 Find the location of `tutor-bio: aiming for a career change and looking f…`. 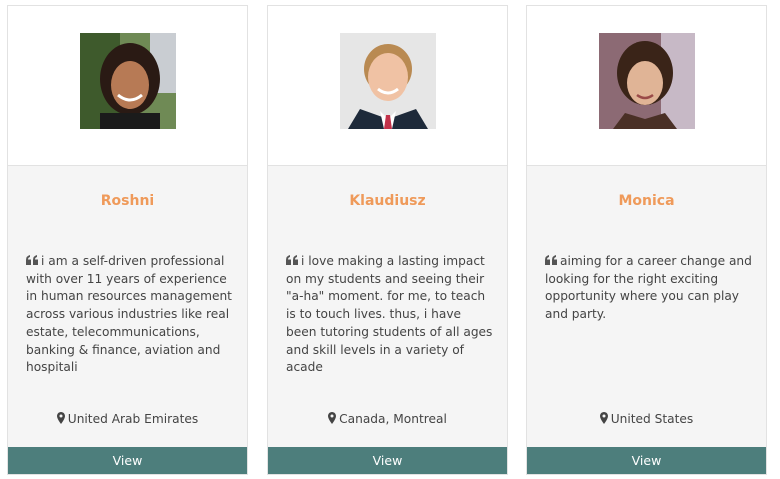

tutor-bio: aiming for a career change and looking f… is located at coordinates (648, 288).